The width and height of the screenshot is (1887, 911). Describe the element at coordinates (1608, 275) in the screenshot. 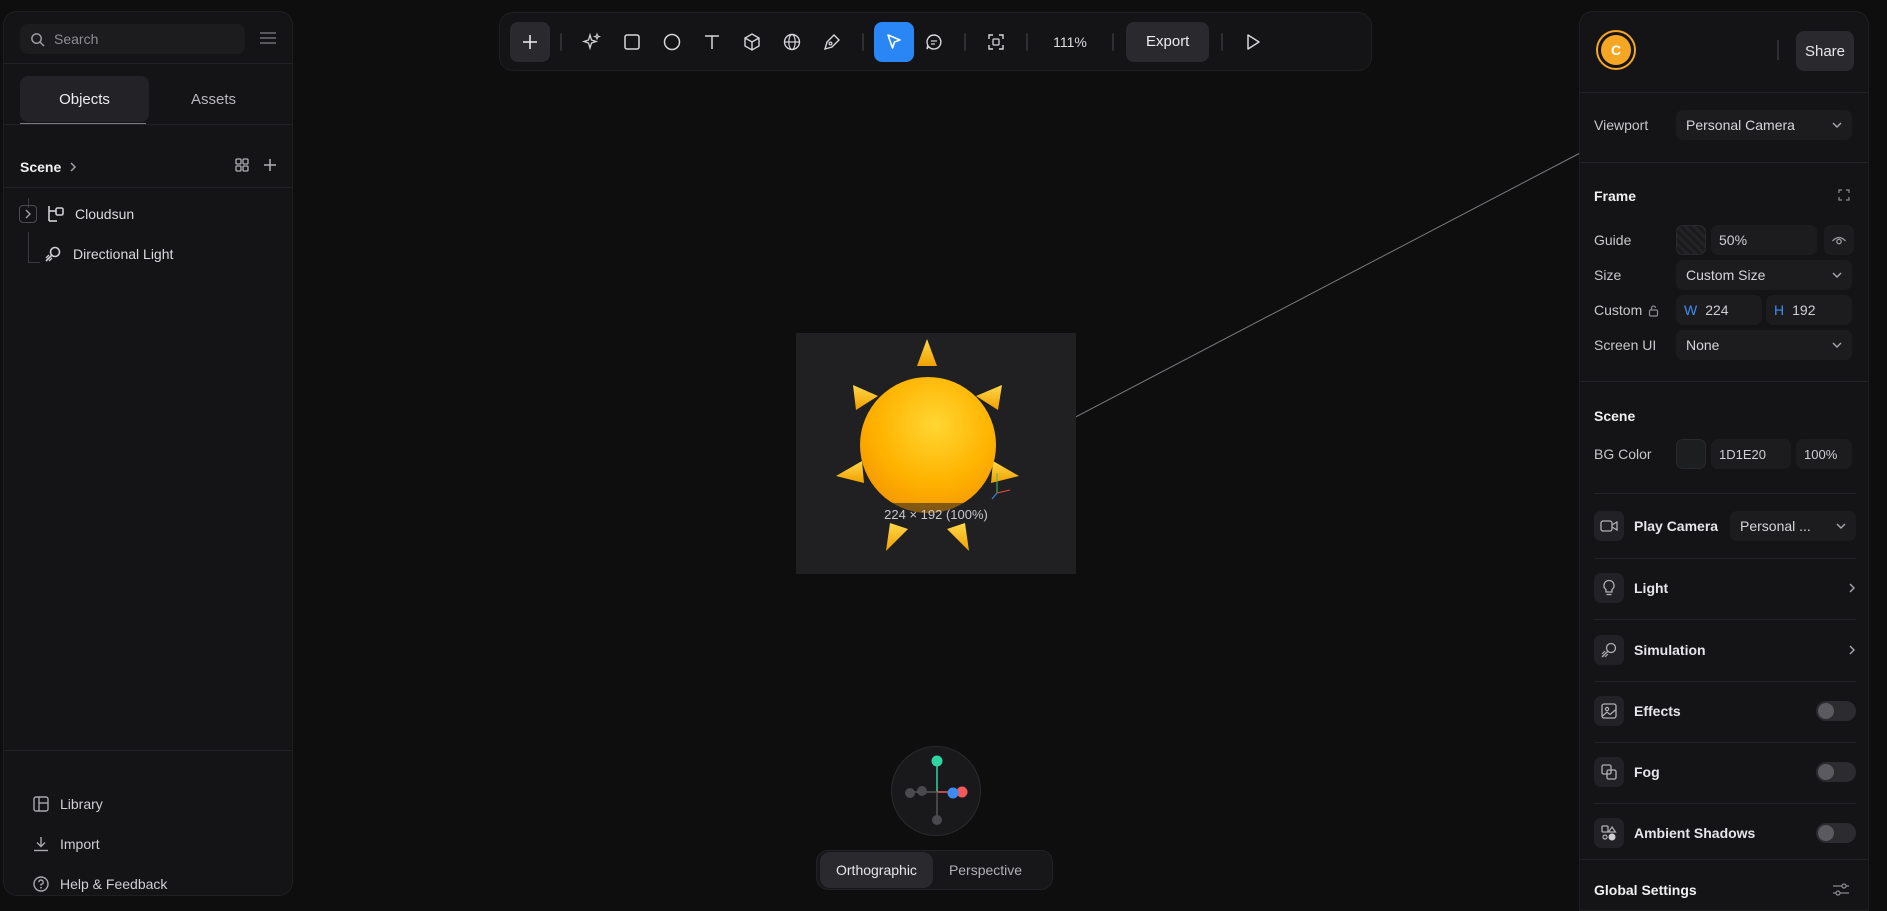

I see `size-label: Size` at that location.